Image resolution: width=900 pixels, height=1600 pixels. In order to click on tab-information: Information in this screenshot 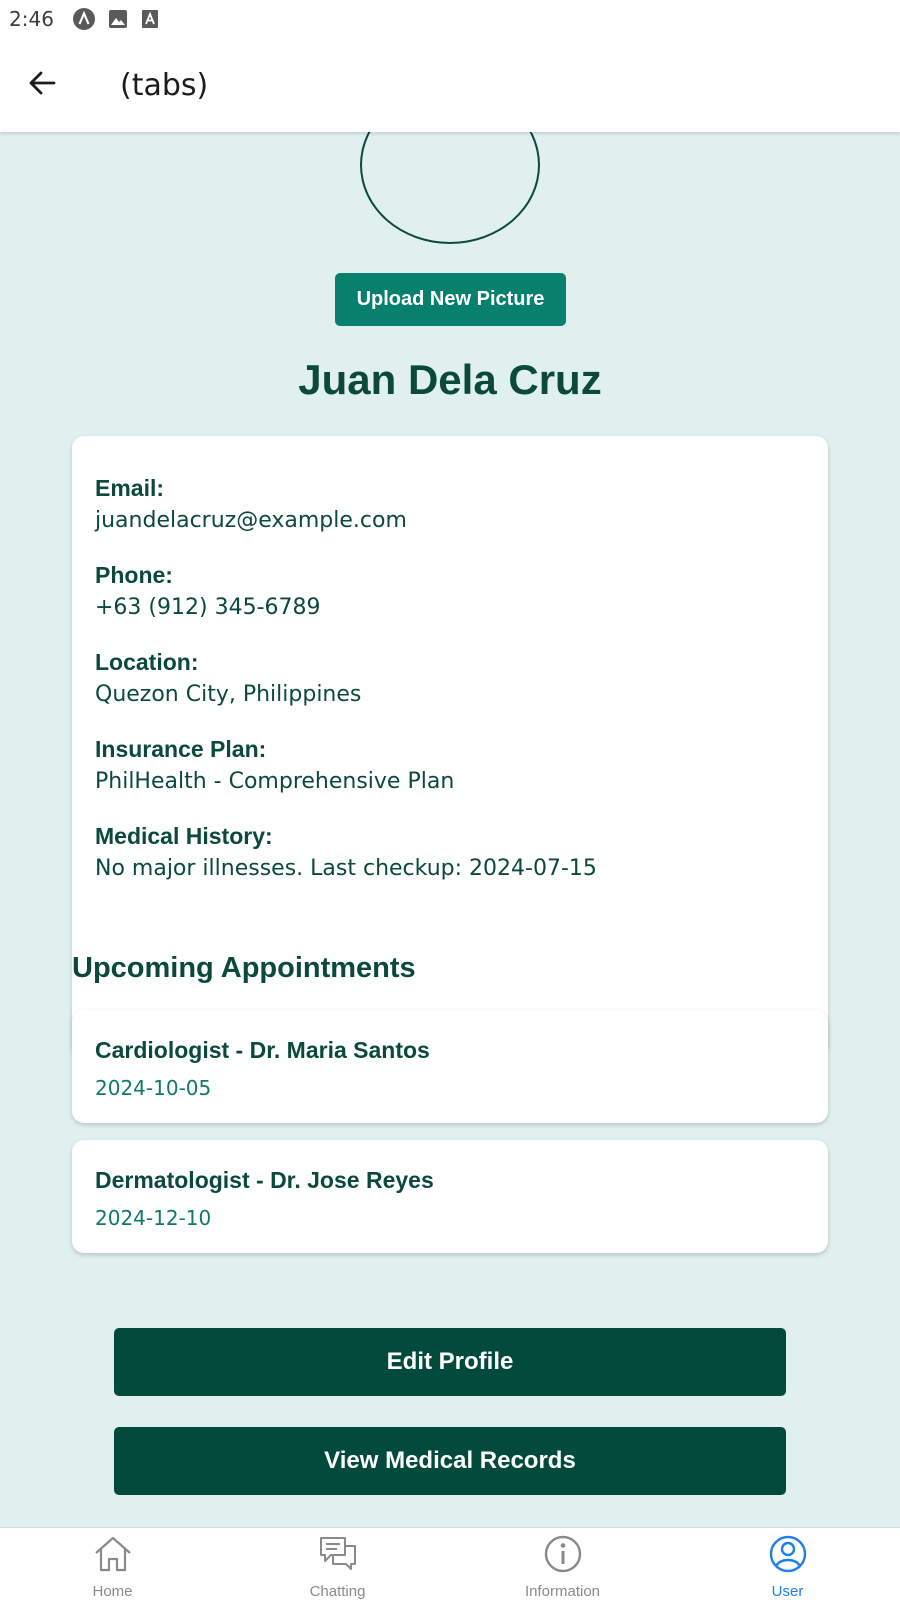, I will do `click(562, 1564)`.